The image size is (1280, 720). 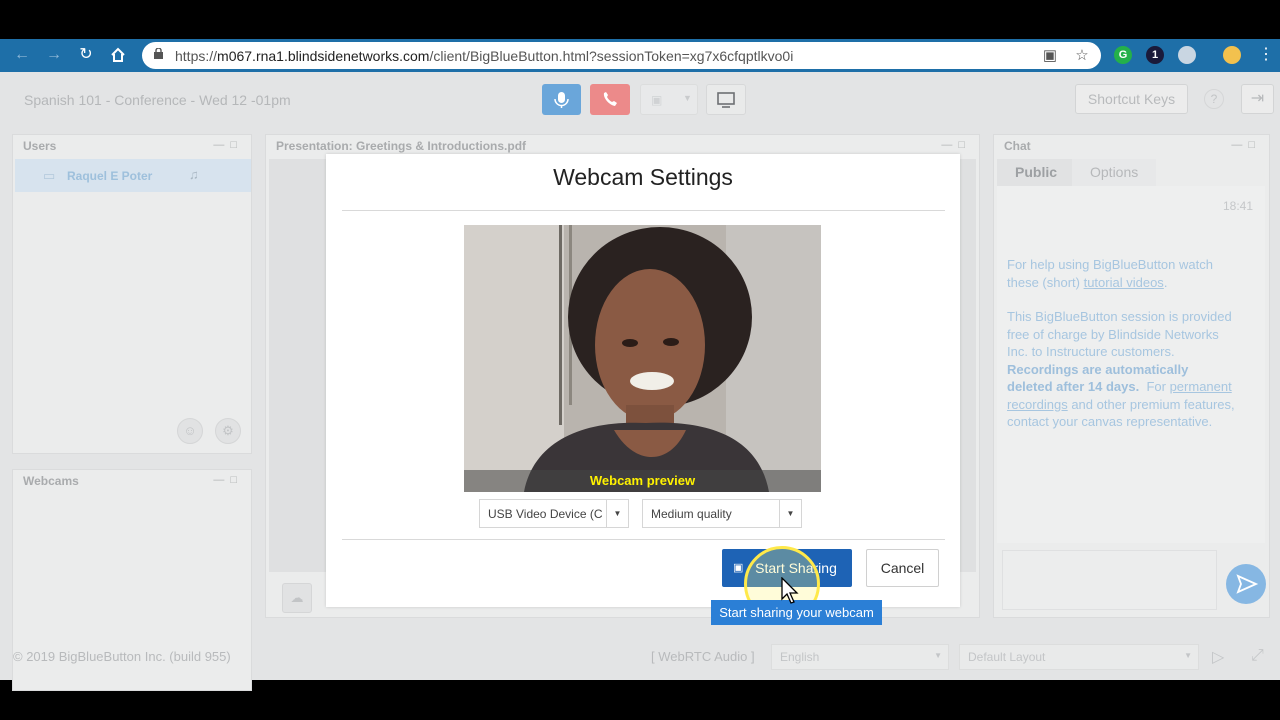 I want to click on user-list-item: ▭ Raquel E Poter ♫, so click(x=133, y=175).